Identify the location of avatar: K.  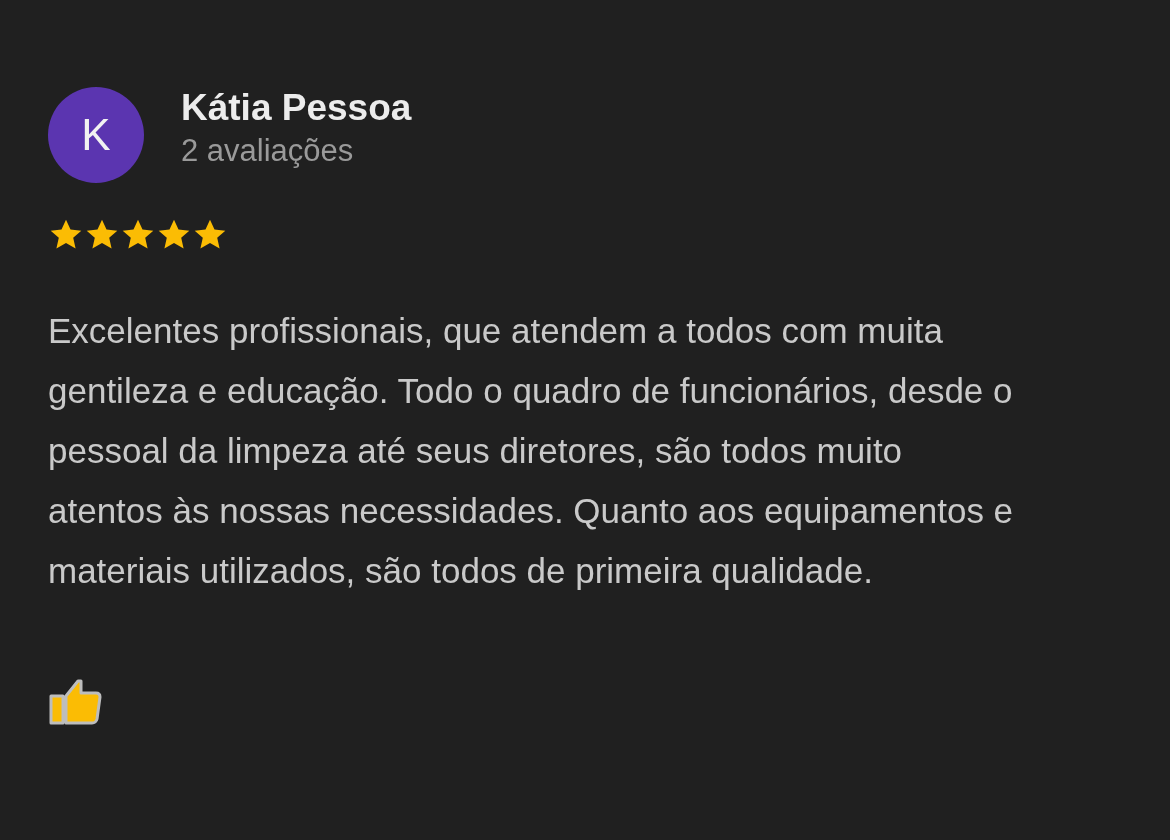
(96, 135).